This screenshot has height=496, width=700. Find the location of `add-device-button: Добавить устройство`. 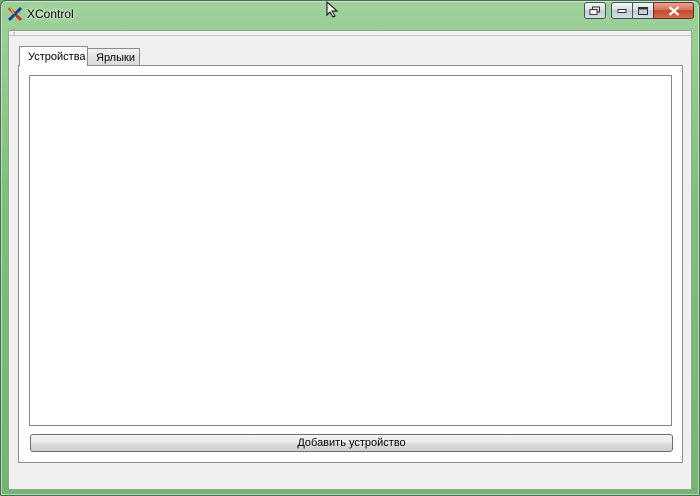

add-device-button: Добавить устройство is located at coordinates (351, 443).